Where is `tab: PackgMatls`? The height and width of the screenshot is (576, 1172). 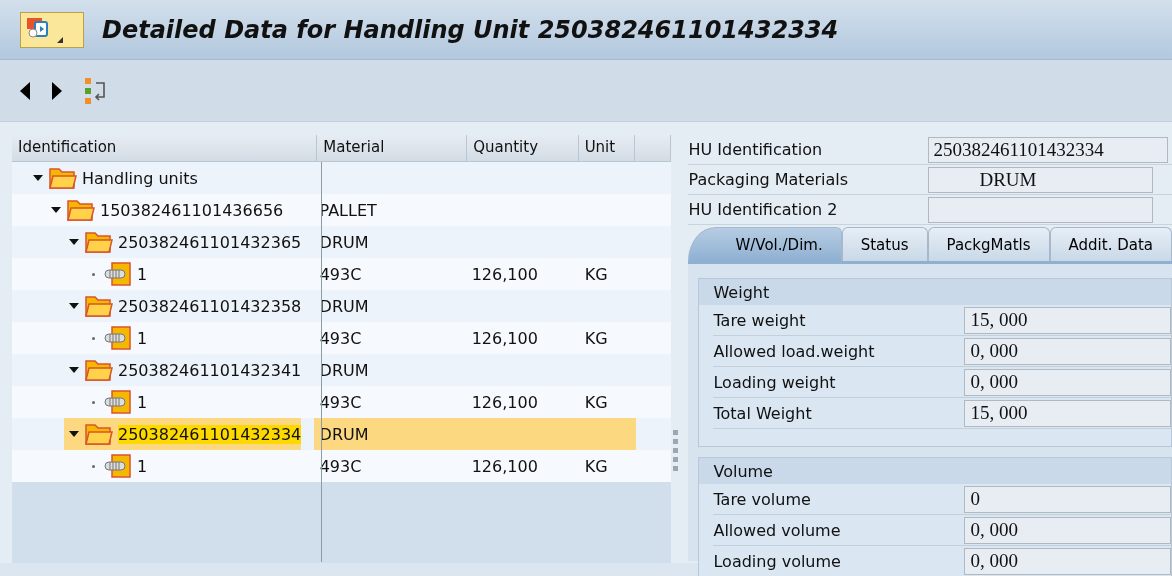
tab: PackgMatls is located at coordinates (988, 244).